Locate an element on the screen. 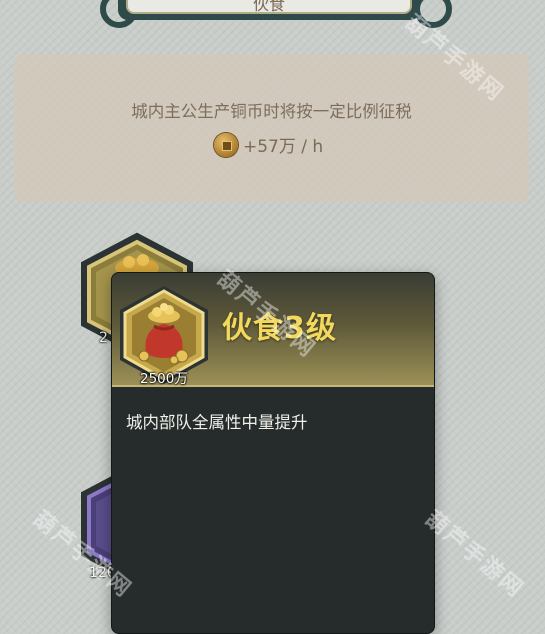 The height and width of the screenshot is (634, 545). copper-coin-icon is located at coordinates (226, 144).